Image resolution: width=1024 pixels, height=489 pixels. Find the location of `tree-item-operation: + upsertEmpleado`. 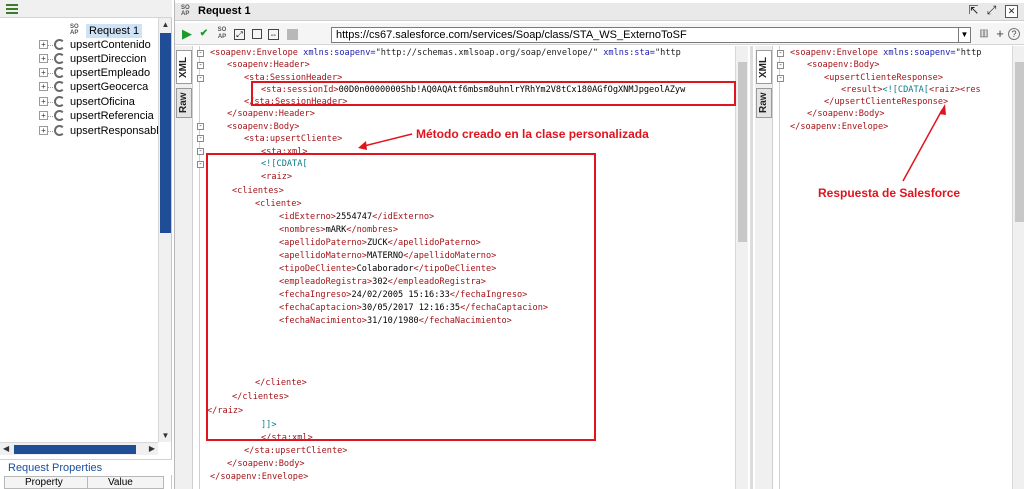

tree-item-operation: + upsertEmpleado is located at coordinates (79, 73).